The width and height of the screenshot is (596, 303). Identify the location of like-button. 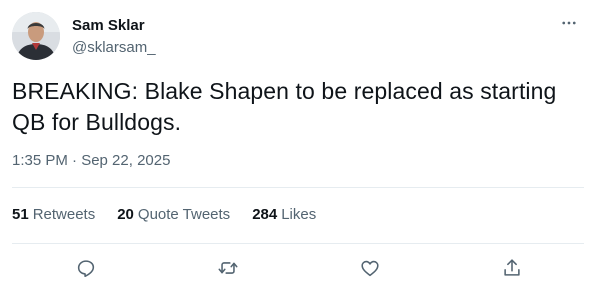
(370, 268).